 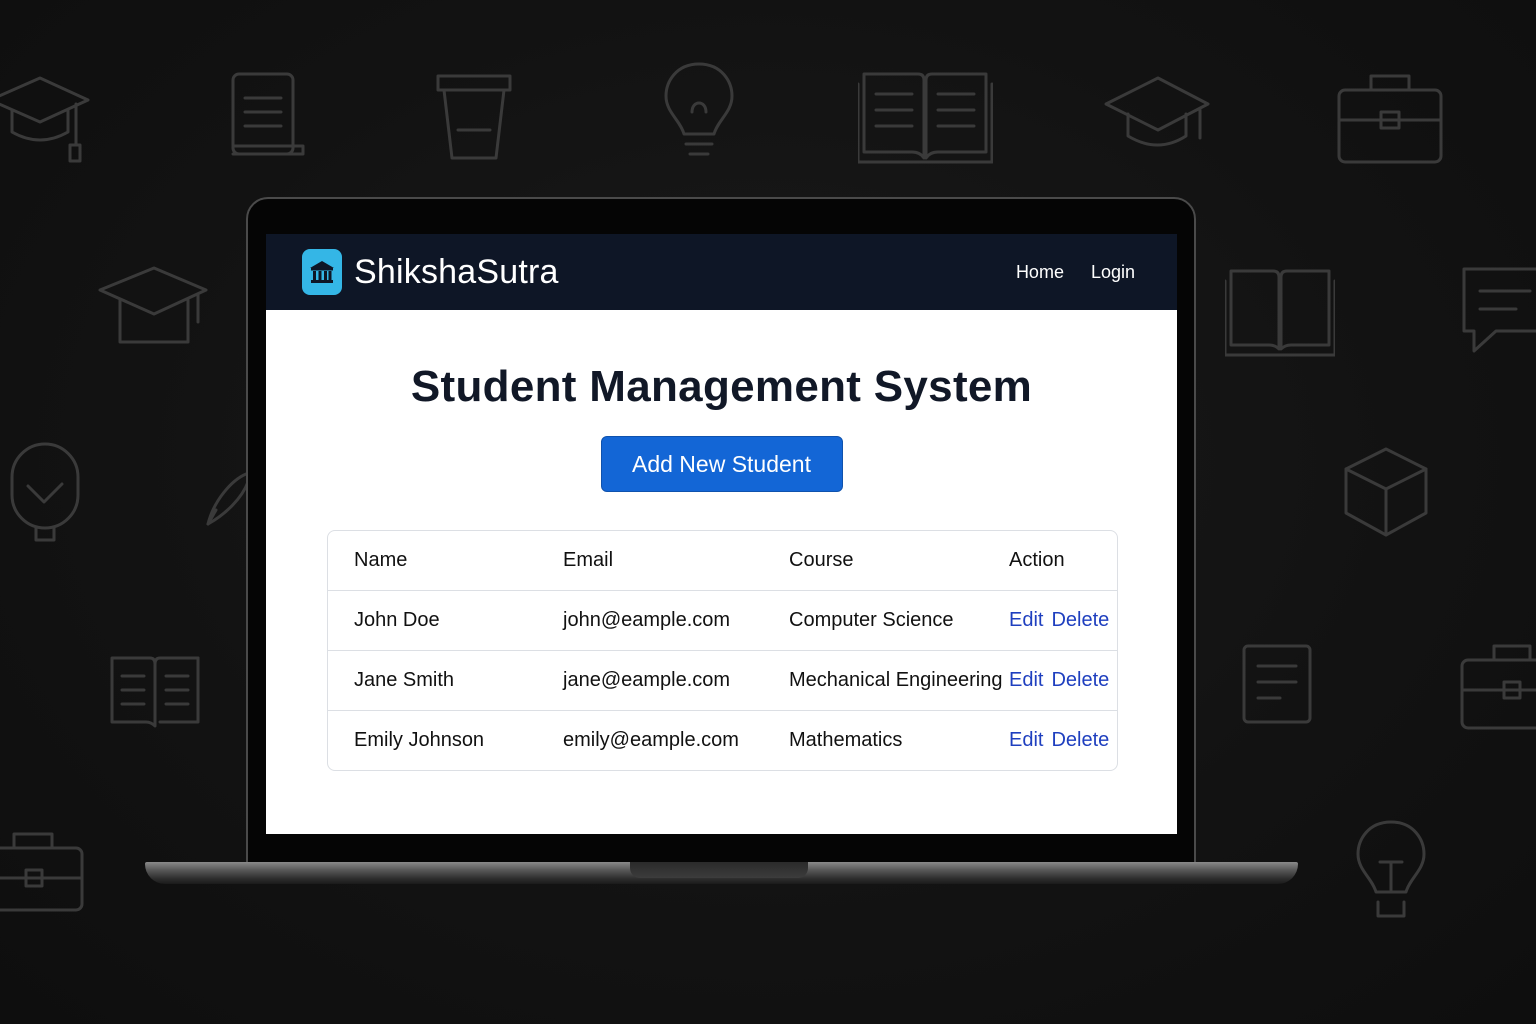 I want to click on box-icon, so click(x=1386, y=492).